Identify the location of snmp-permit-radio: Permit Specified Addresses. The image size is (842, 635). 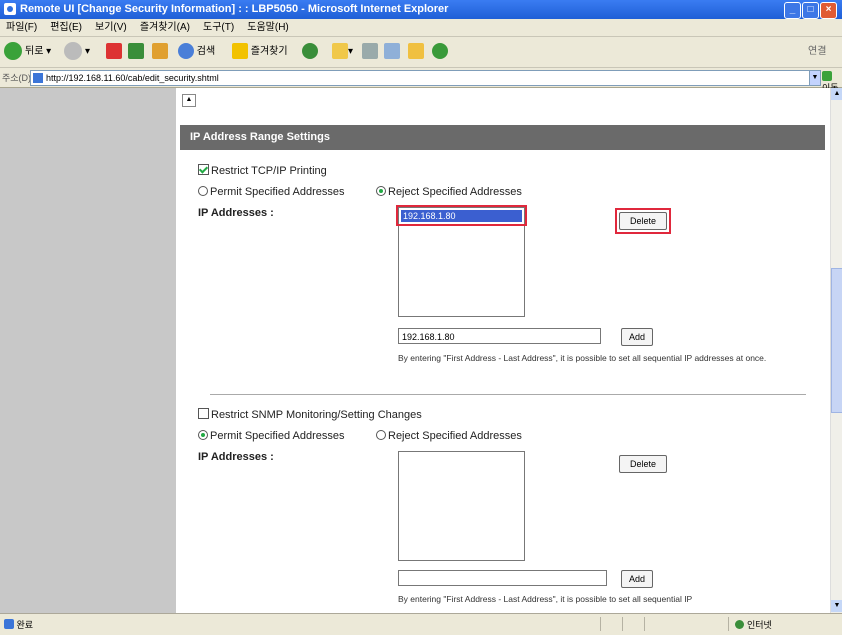
(271, 436).